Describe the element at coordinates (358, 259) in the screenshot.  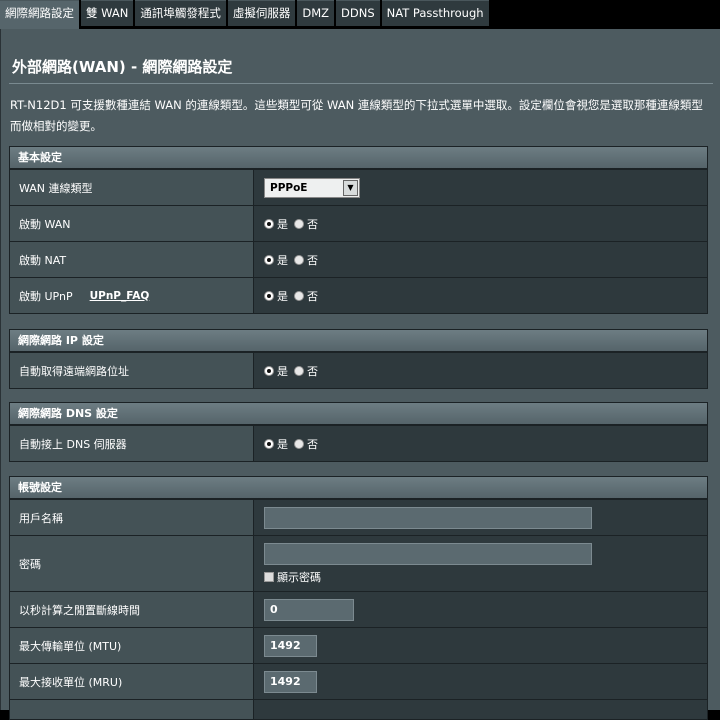
I see `enable-nat-row: 啟動 NAT 是 否` at that location.